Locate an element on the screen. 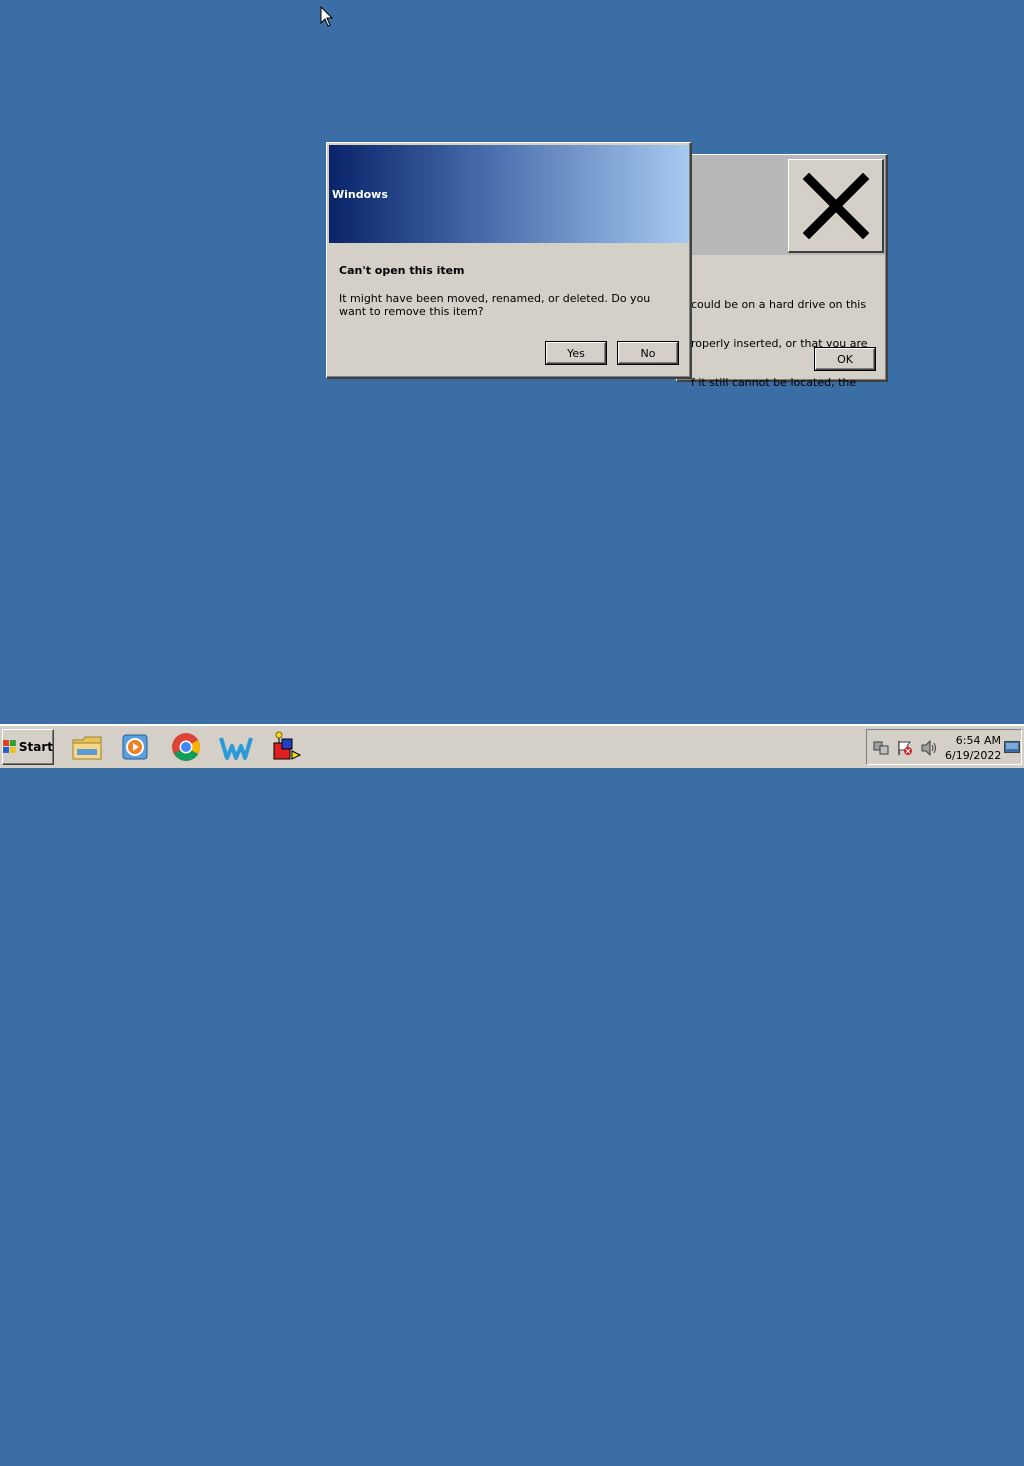 Image resolution: width=1024 pixels, height=1466 pixels. volume-icon is located at coordinates (929, 748).